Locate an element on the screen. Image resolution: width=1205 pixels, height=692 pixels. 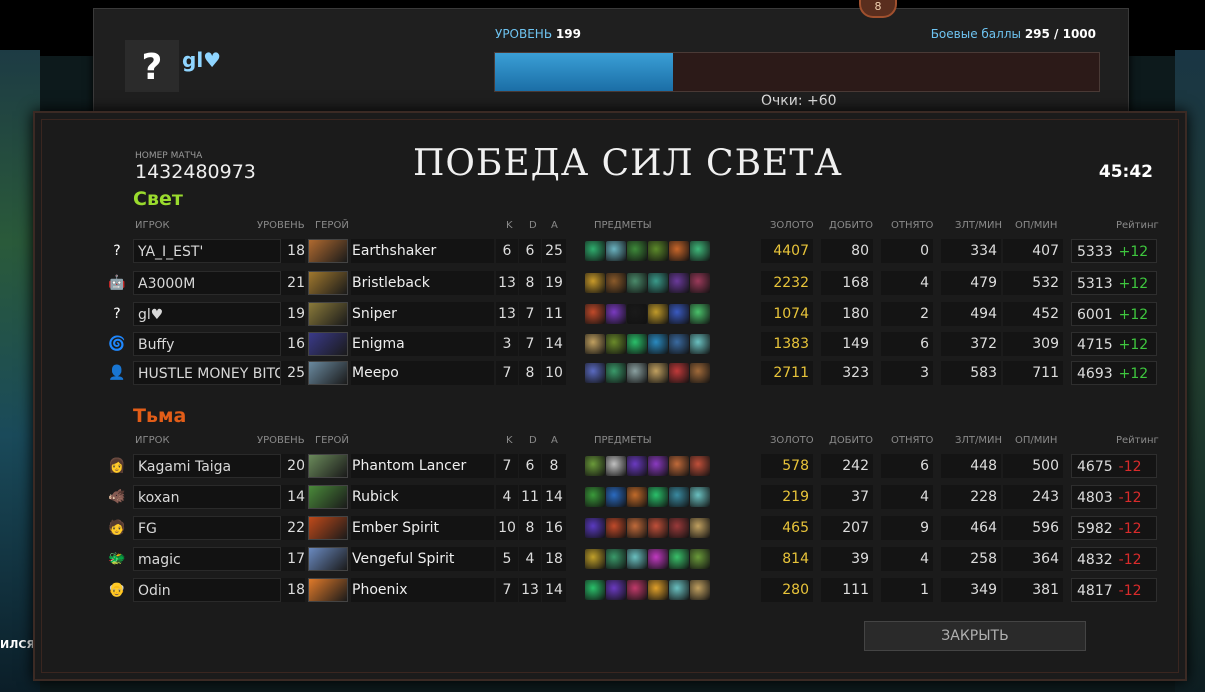
close-button: ЗАКРЫТЬ is located at coordinates (975, 636).